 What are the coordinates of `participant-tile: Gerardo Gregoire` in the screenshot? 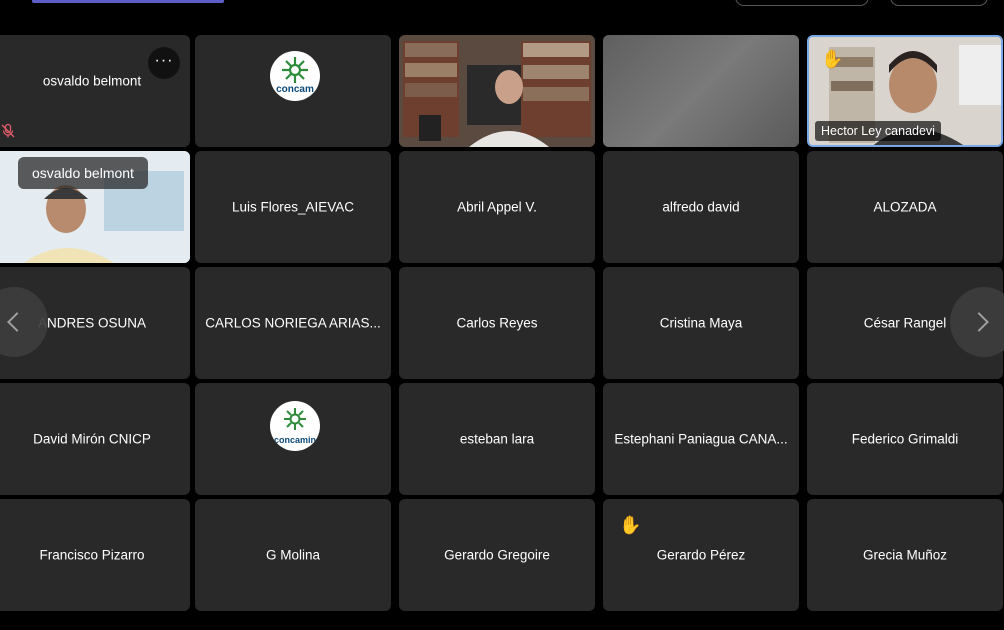 It's located at (497, 555).